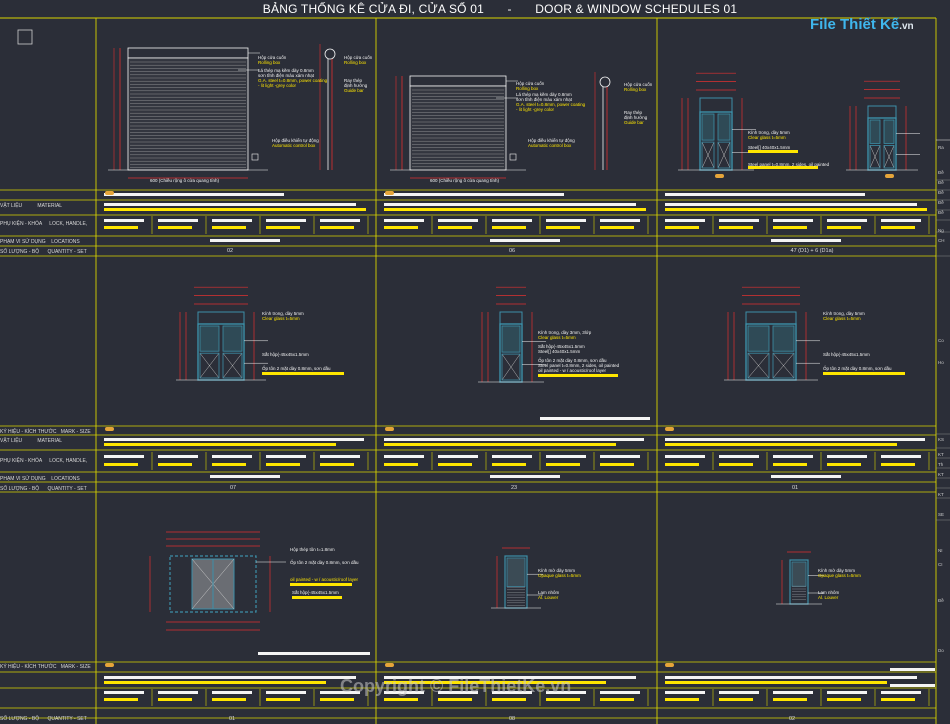 The image size is (950, 724). What do you see at coordinates (45, 432) in the screenshot?
I see `row-label-mark-2: KÝ HIỆU - KÍCH THƯỚC MARK - SIZE` at bounding box center [45, 432].